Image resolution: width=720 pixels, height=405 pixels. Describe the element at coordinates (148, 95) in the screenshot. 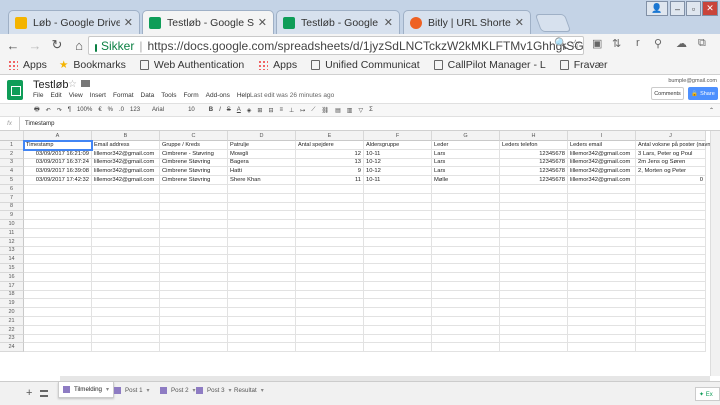

I see `menu-item: Data` at that location.